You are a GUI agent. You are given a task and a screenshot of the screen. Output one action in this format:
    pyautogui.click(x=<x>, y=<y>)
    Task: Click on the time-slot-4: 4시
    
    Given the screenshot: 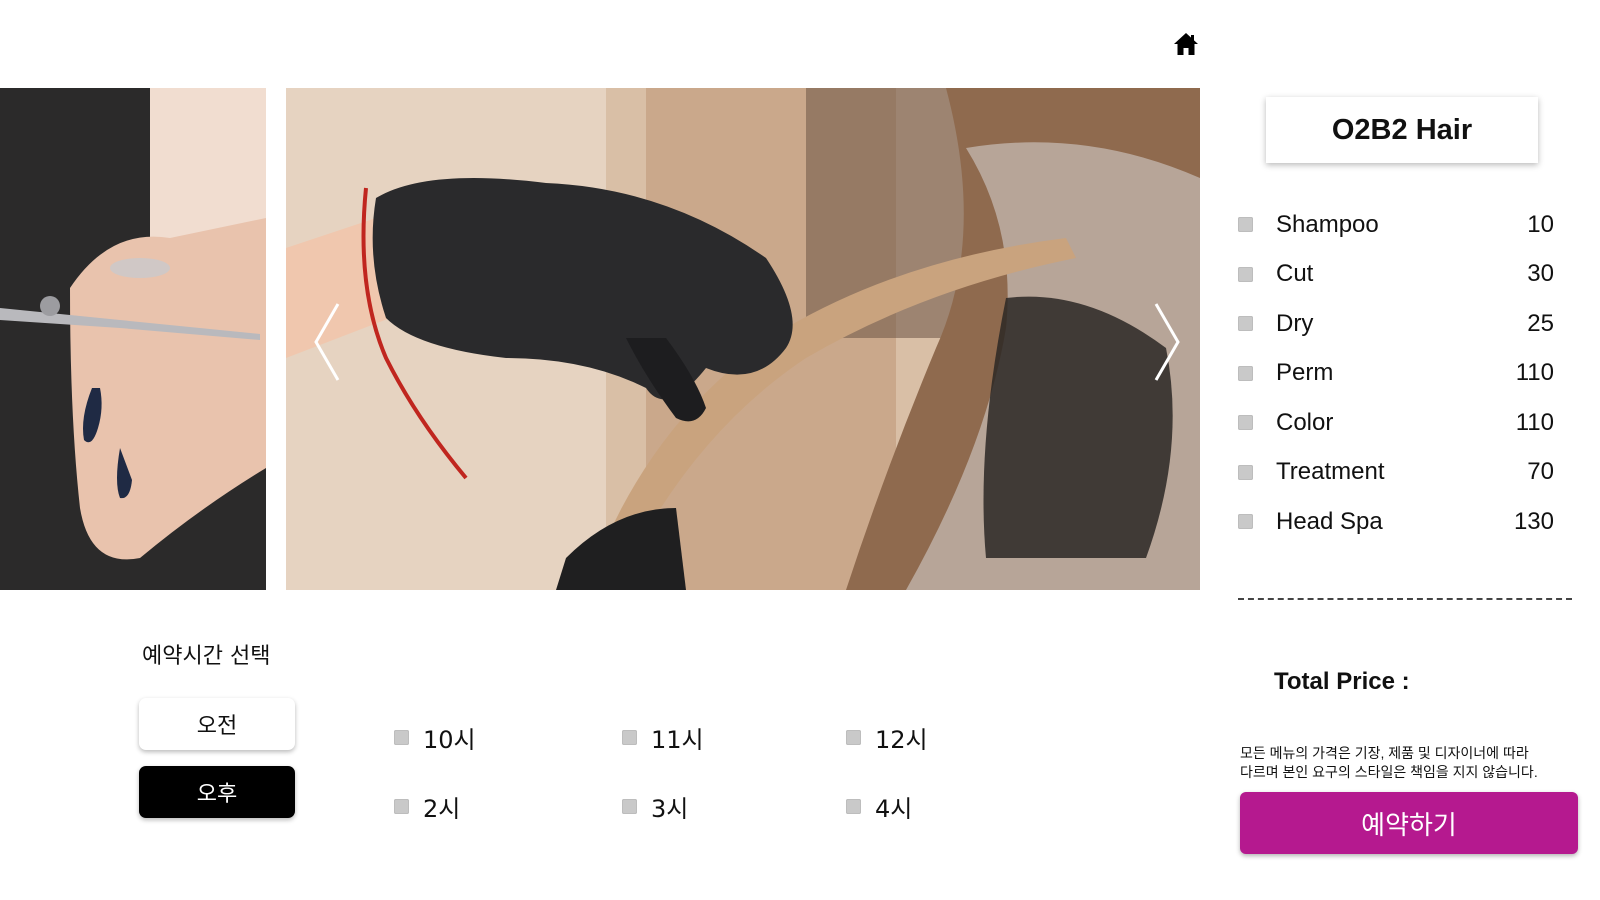 What is the action you would take?
    pyautogui.click(x=879, y=806)
    